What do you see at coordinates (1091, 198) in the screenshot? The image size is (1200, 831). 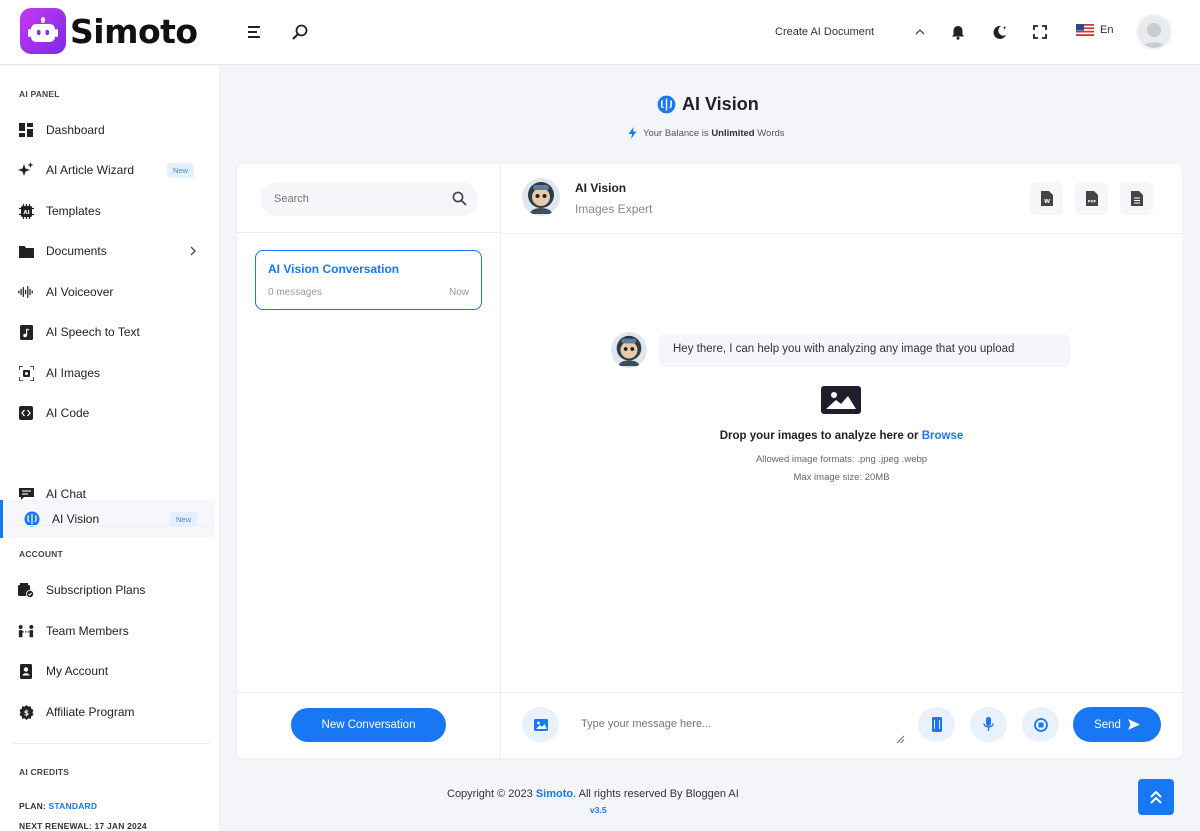 I see `export-pdf-button: PDF` at bounding box center [1091, 198].